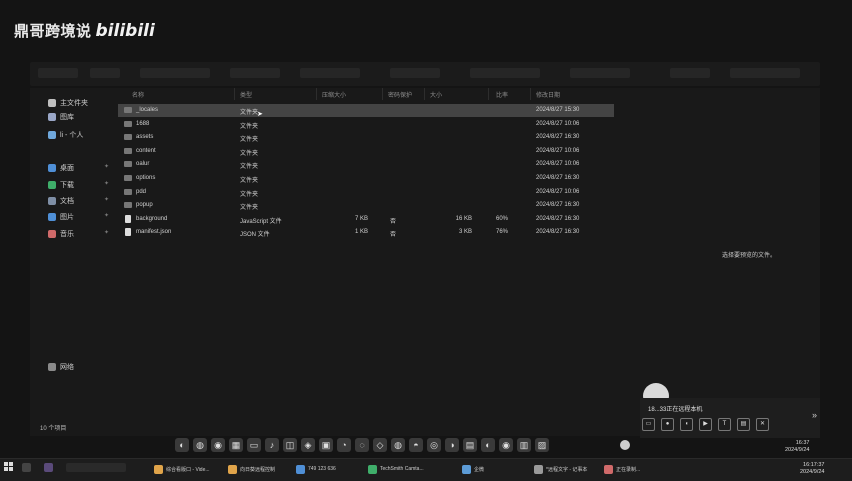  What do you see at coordinates (502, 94) in the screenshot?
I see `column-ratio: 比率` at bounding box center [502, 94].